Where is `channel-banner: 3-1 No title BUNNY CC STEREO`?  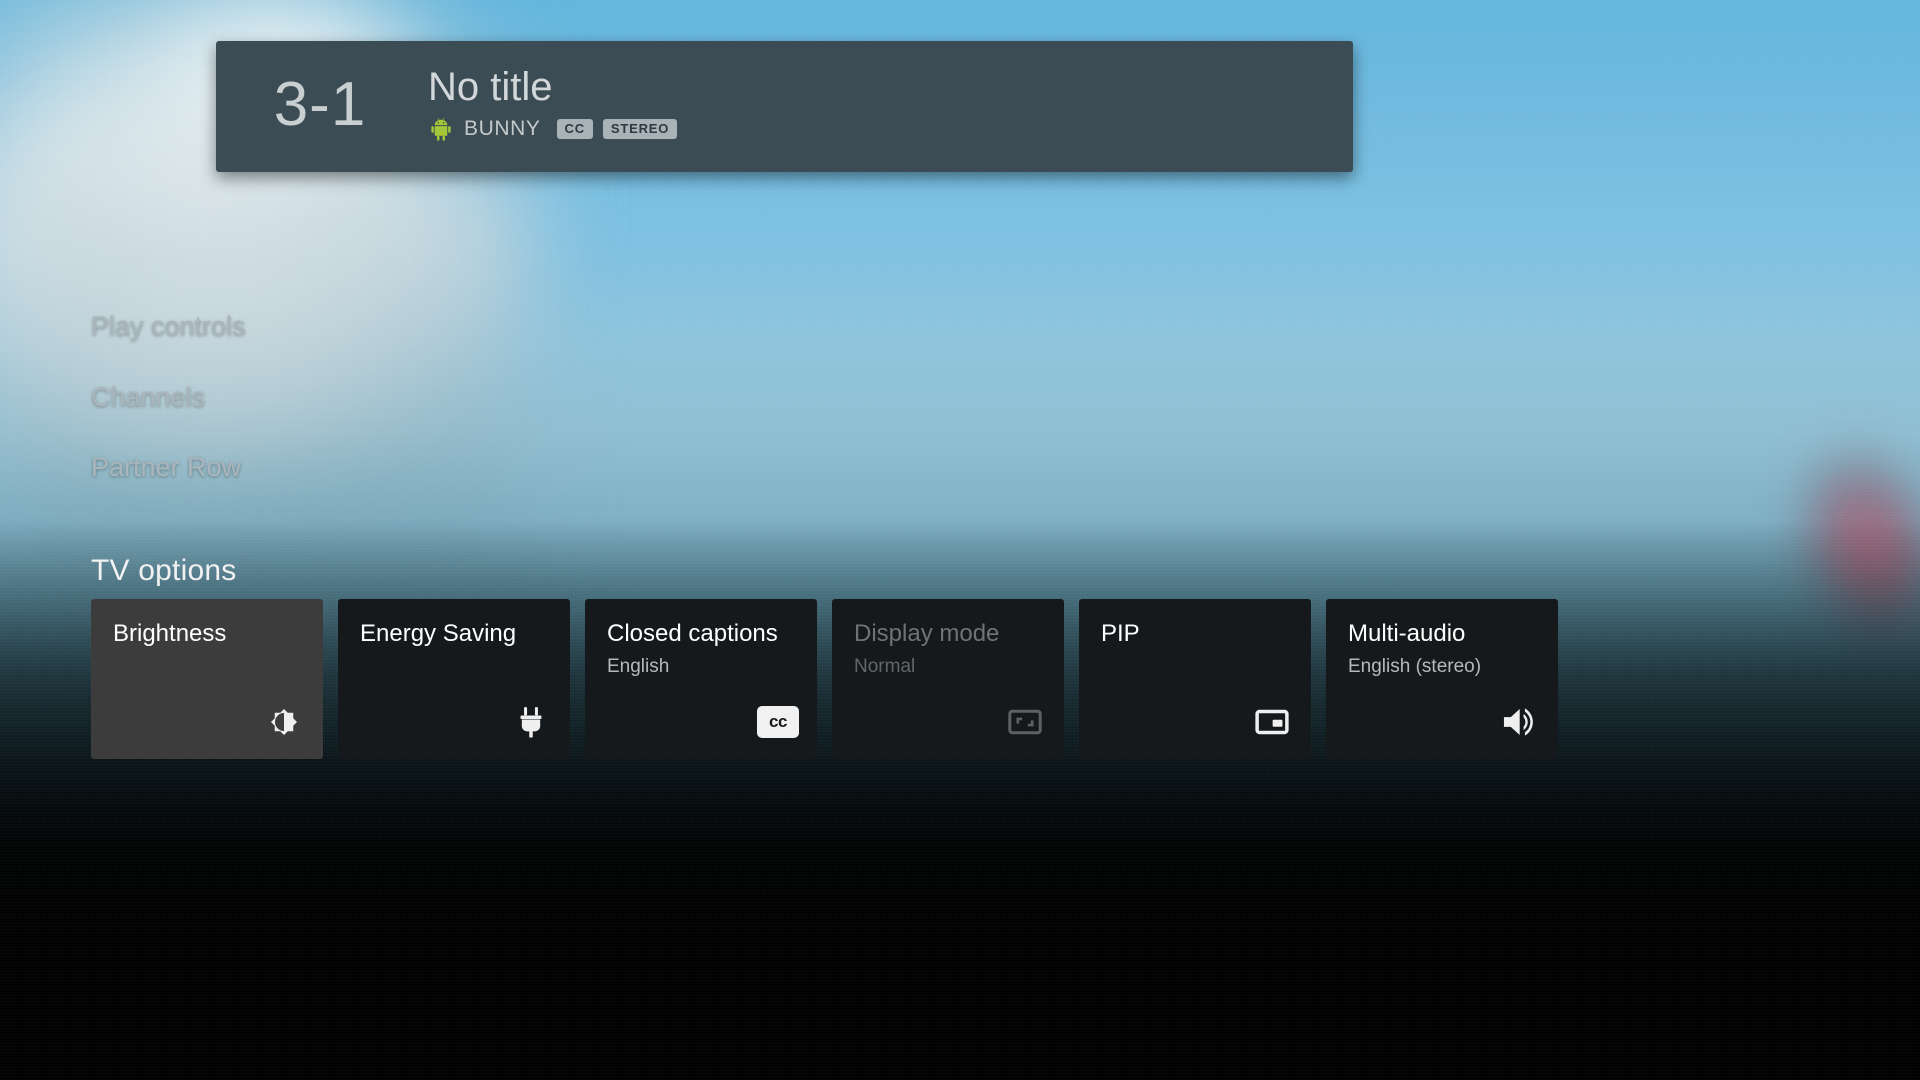
channel-banner: 3-1 No title BUNNY CC STEREO is located at coordinates (784, 106).